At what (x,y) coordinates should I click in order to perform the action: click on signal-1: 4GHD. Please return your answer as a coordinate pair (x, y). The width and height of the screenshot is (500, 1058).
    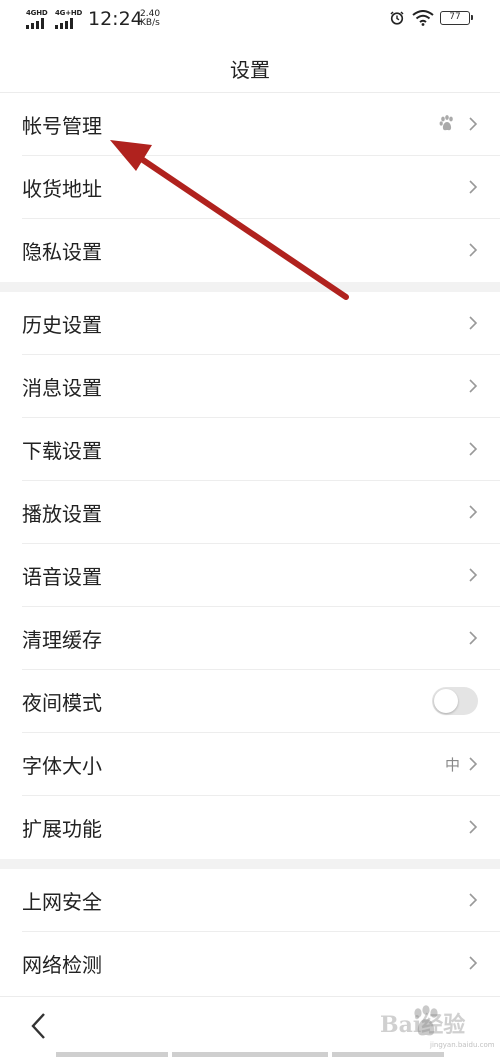
    Looking at the image, I should click on (37, 19).